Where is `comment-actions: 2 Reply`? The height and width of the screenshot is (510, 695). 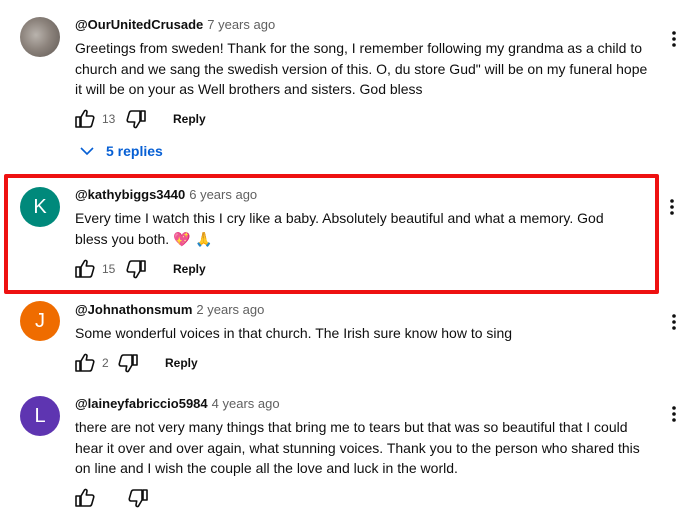 comment-actions: 2 Reply is located at coordinates (135, 363).